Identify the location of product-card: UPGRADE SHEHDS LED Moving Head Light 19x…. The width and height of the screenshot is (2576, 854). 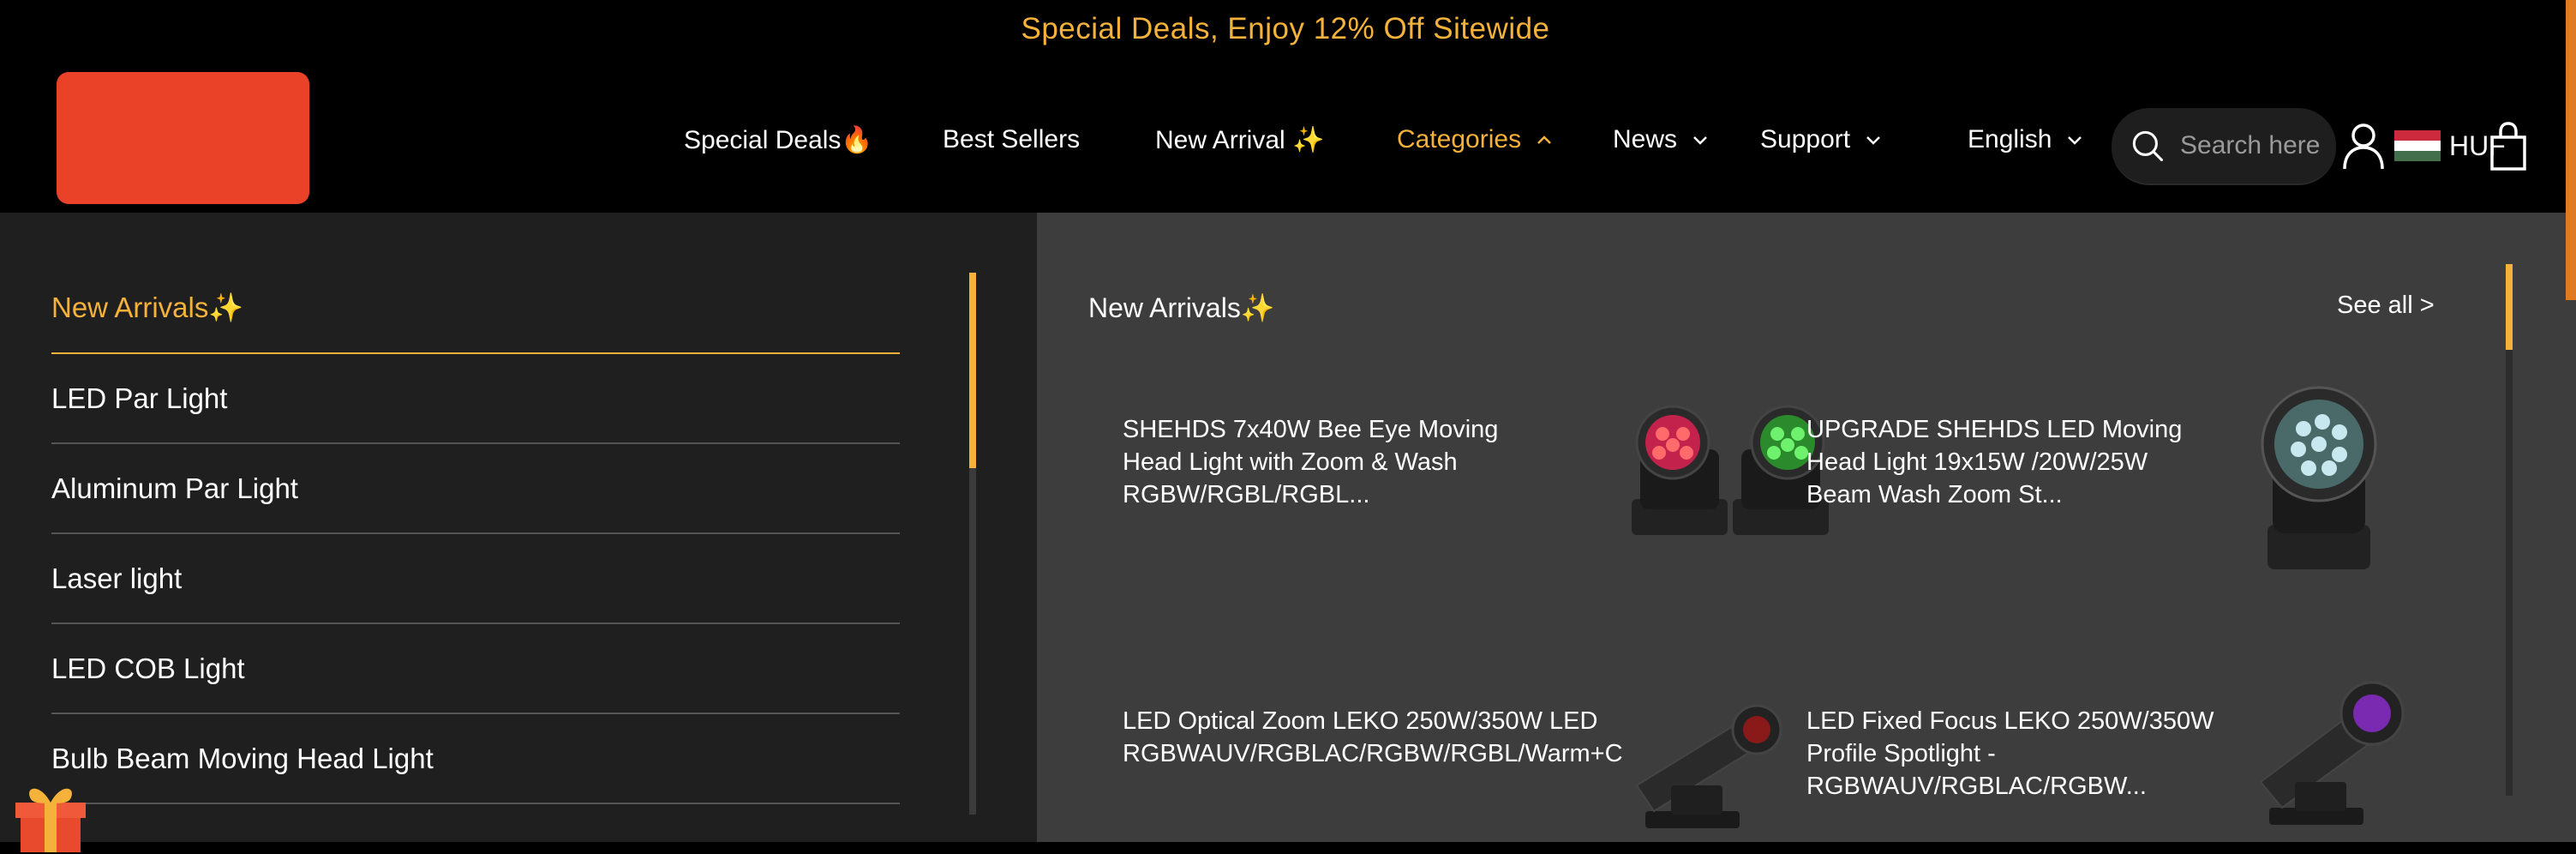
(2114, 478).